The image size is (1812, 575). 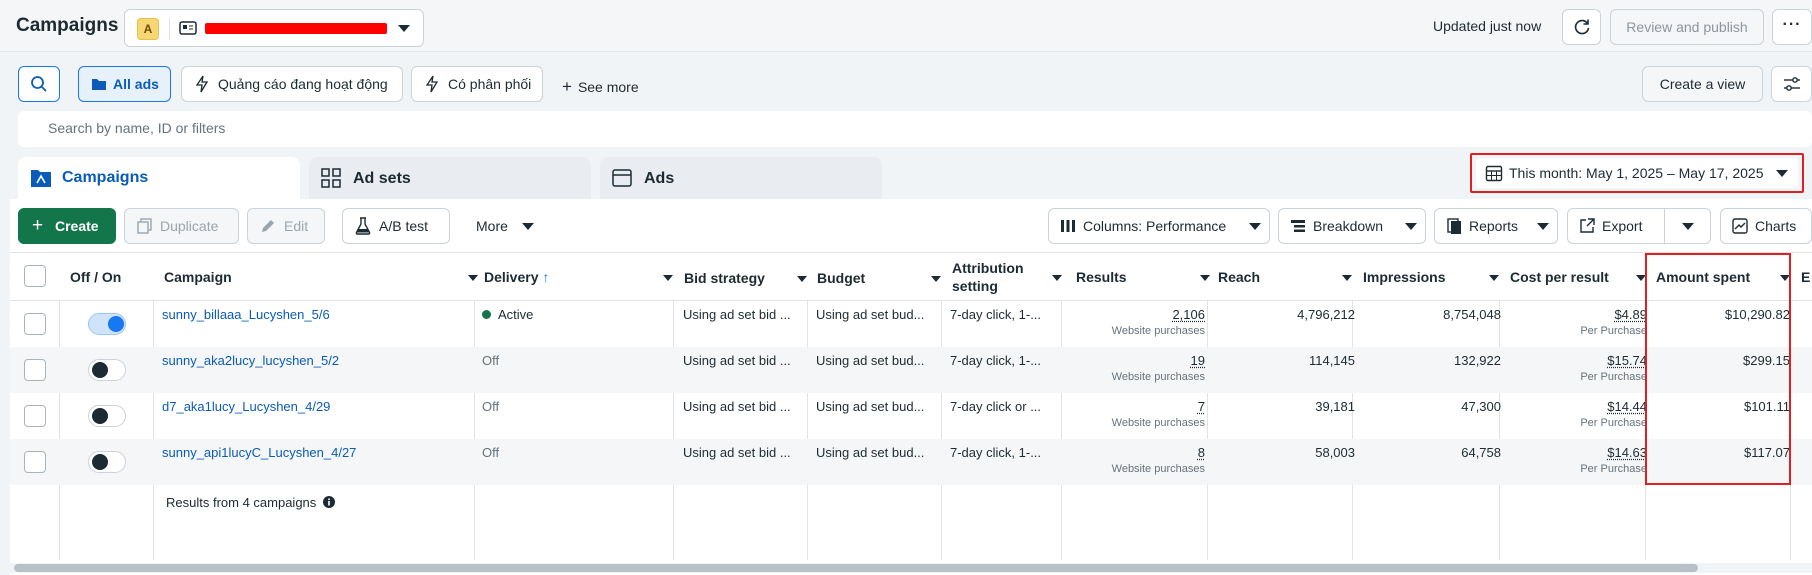 I want to click on duplicate-button: Duplicate, so click(x=181, y=226).